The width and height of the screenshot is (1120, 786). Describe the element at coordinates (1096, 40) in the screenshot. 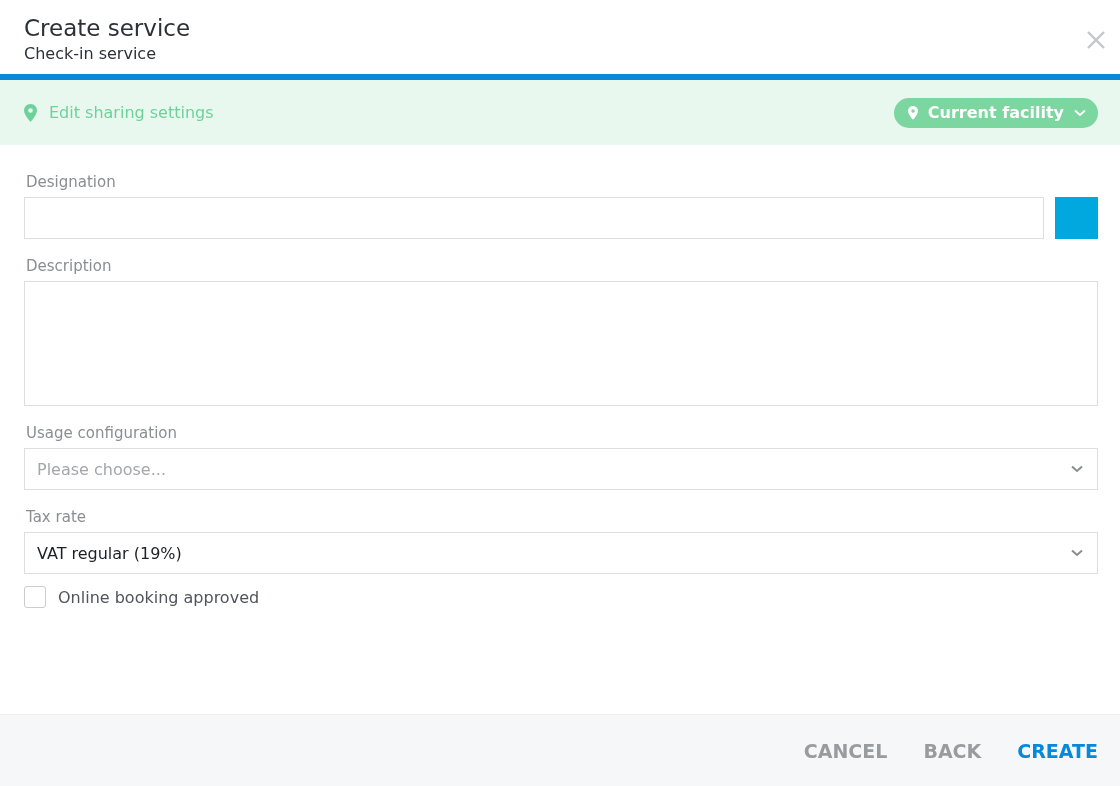

I see `close-icon` at that location.